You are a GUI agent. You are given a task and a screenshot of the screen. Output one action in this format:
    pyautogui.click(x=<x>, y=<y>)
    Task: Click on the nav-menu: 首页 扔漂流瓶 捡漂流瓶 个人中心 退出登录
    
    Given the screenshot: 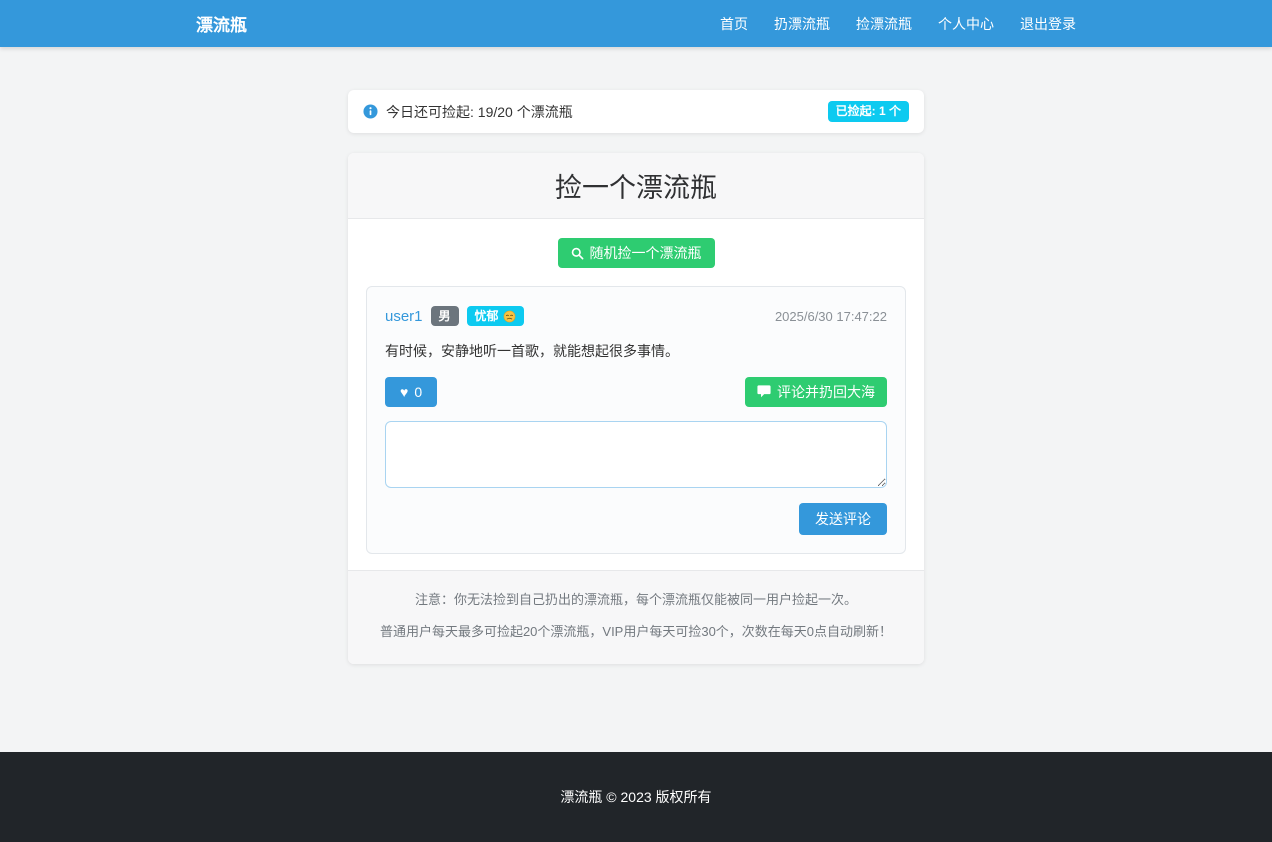 What is the action you would take?
    pyautogui.click(x=898, y=24)
    